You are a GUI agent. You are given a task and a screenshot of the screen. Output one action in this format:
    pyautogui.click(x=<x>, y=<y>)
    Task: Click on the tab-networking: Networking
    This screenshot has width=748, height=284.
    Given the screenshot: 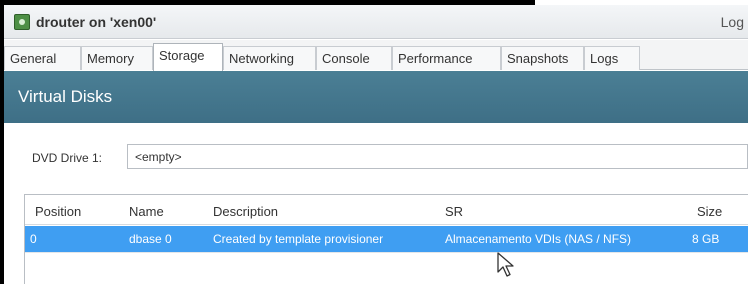 What is the action you would take?
    pyautogui.click(x=269, y=58)
    